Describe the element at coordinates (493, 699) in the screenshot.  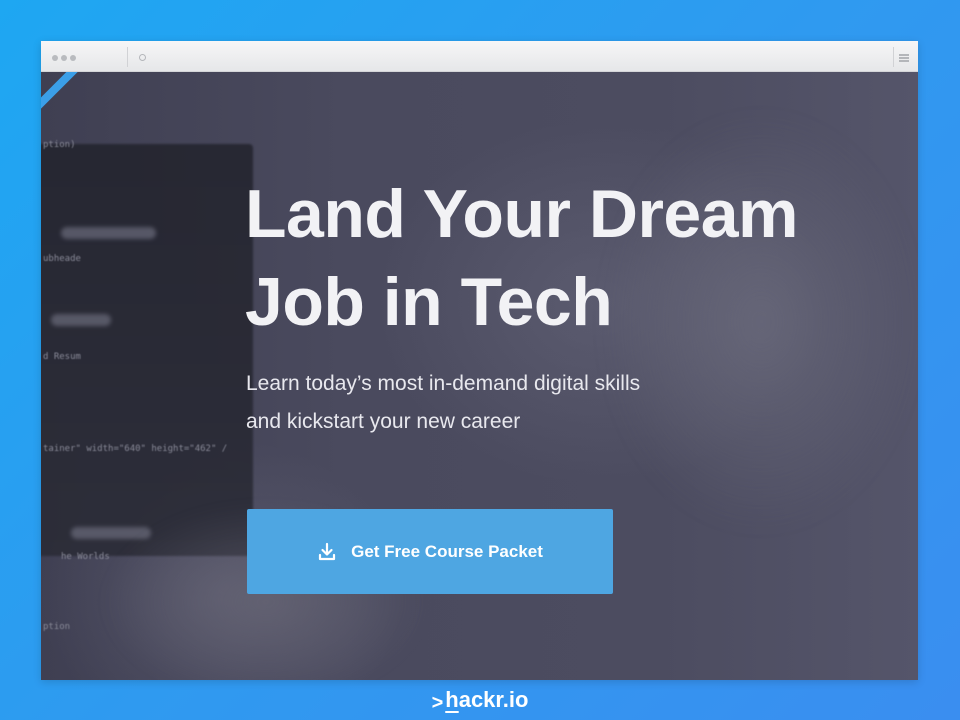
I see `brand-name-rest: ackr.io` at that location.